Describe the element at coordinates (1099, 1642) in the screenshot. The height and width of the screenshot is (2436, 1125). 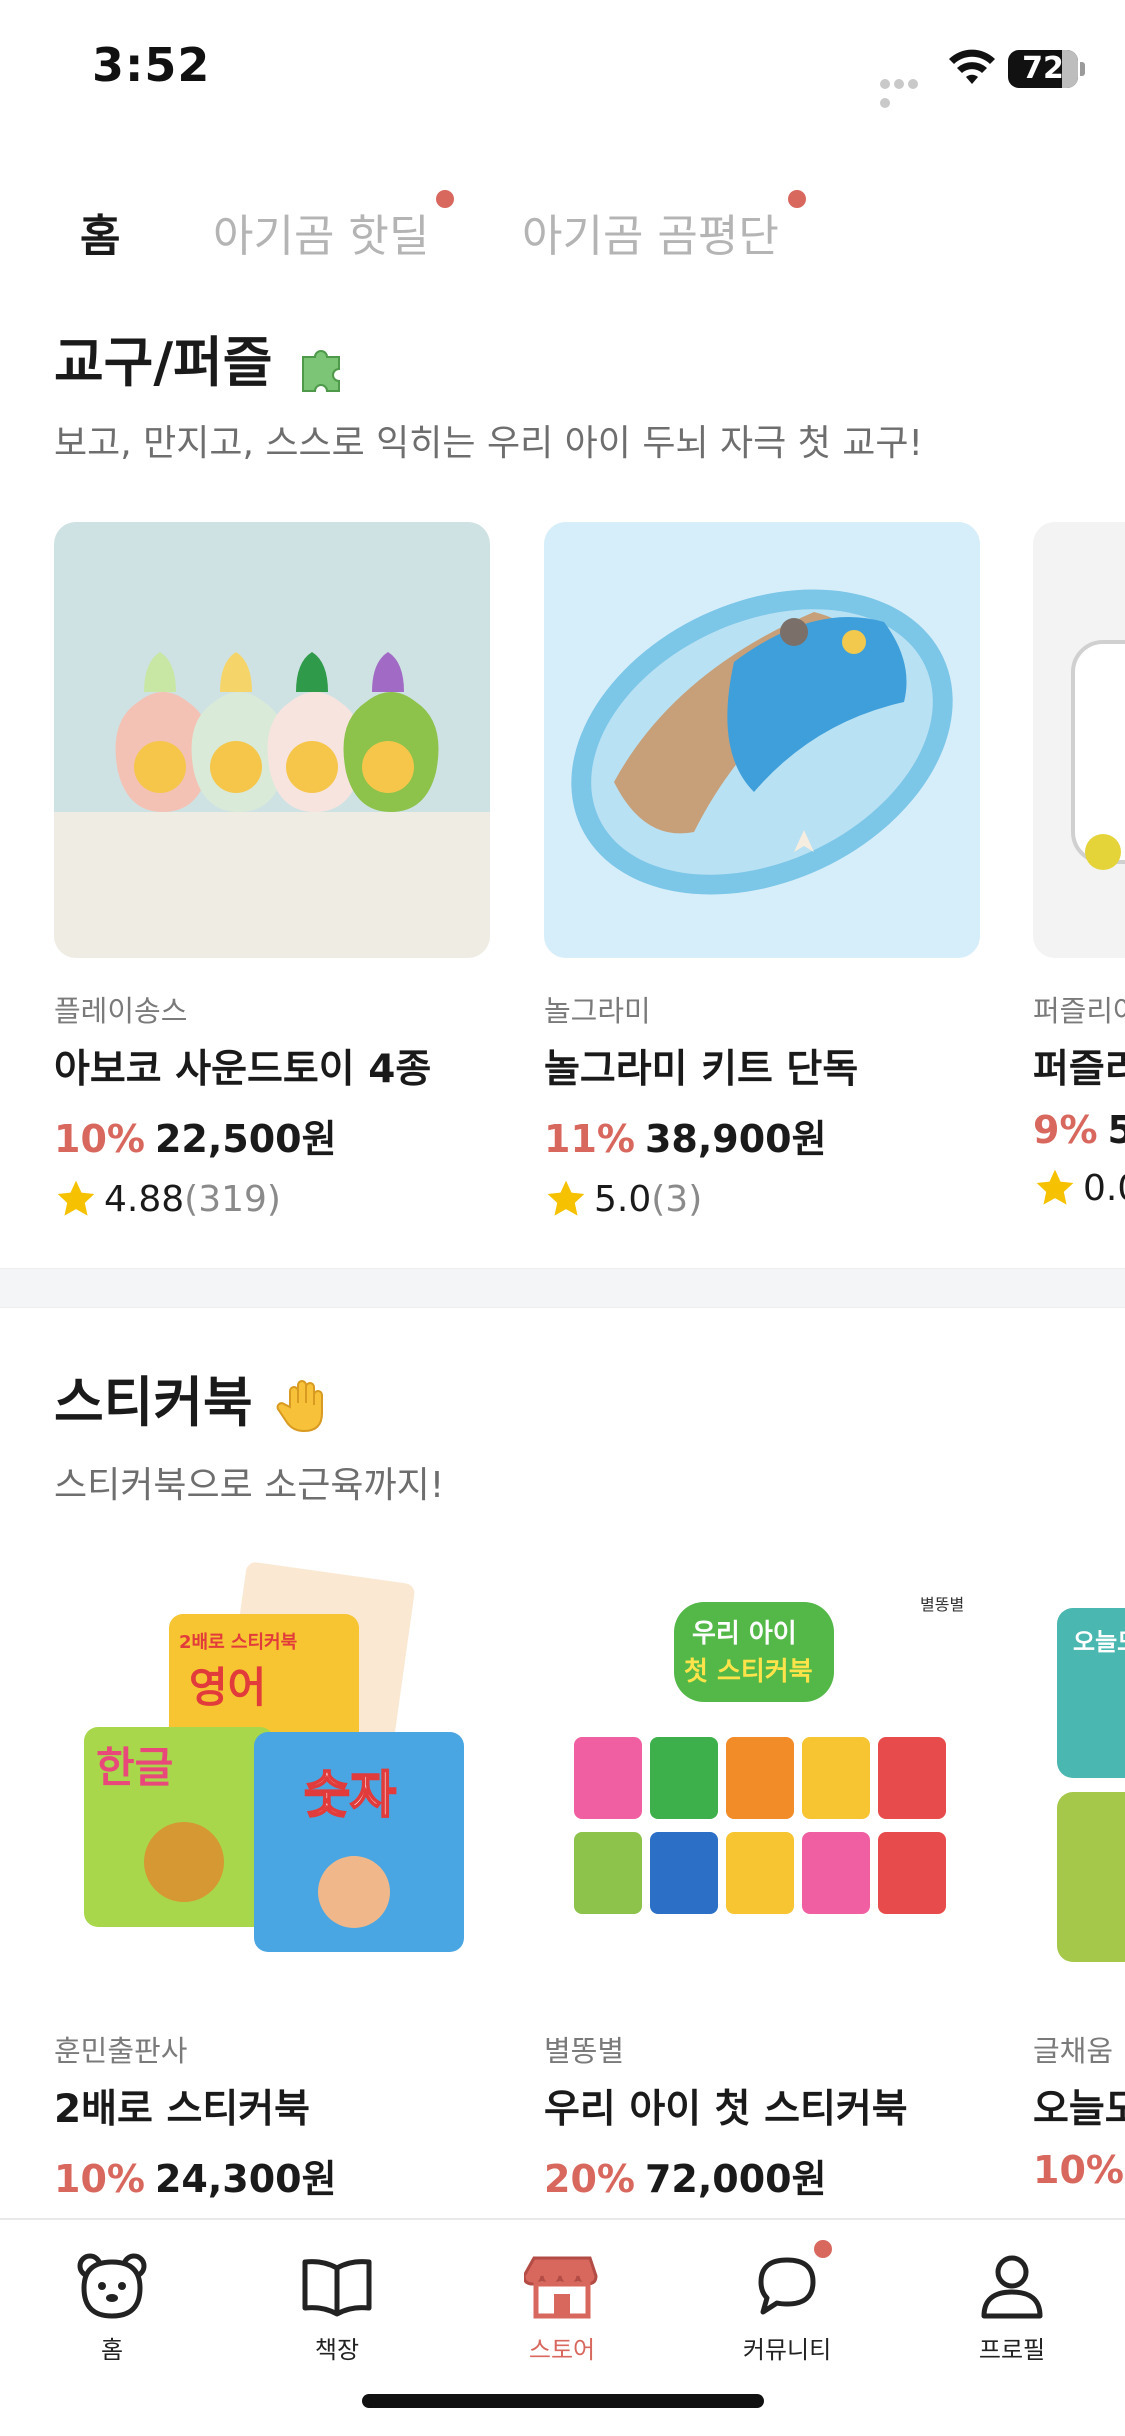
I see `image-caption: 오늘도` at that location.